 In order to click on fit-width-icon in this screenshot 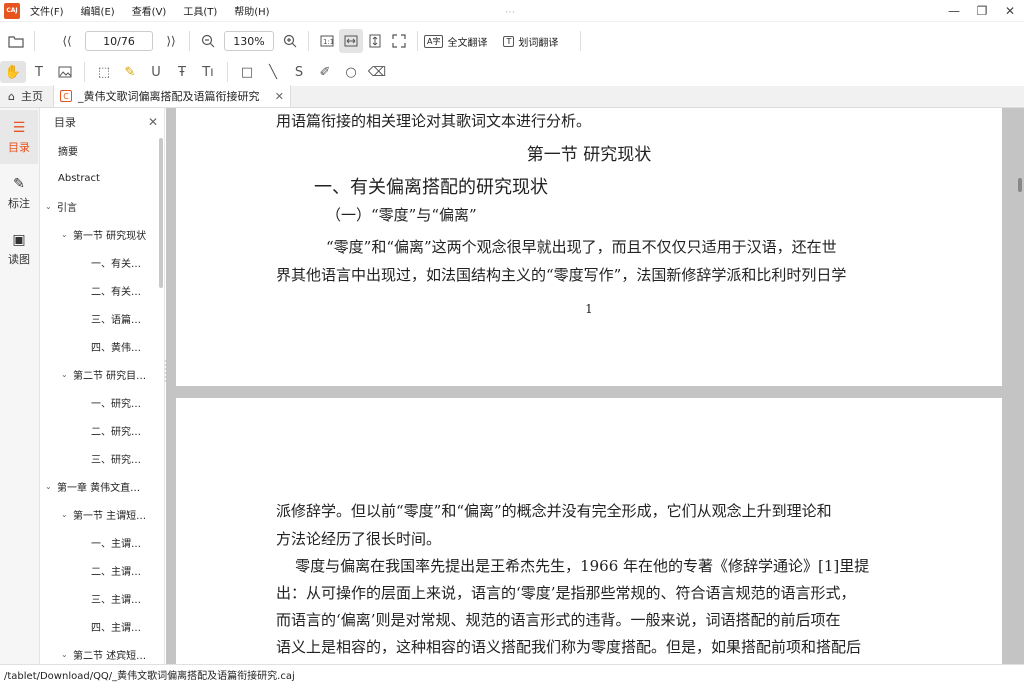, I will do `click(351, 41)`.